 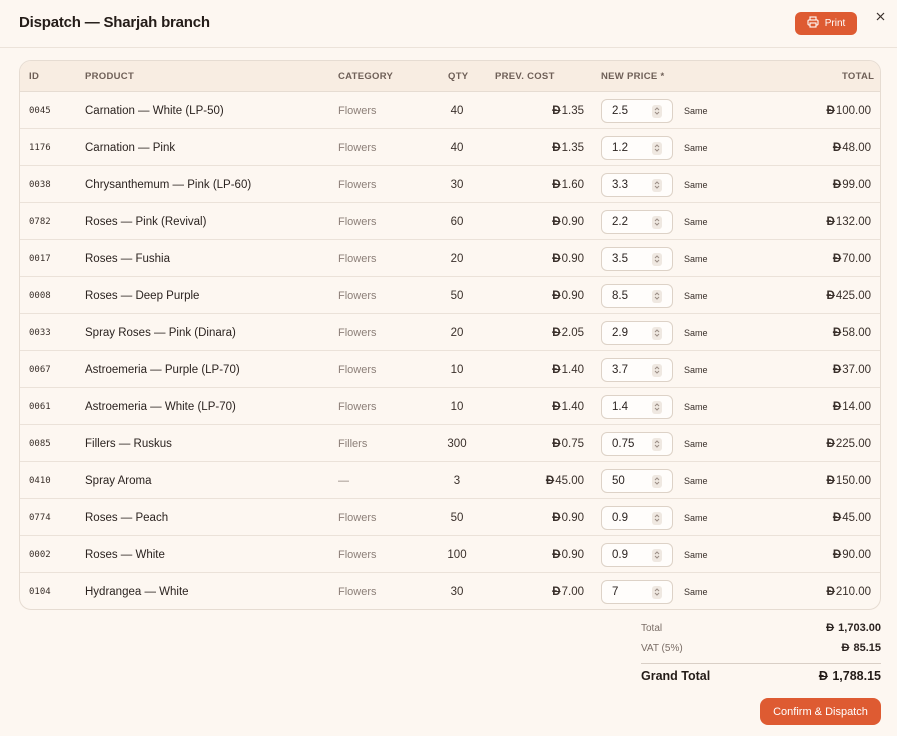 What do you see at coordinates (637, 591) in the screenshot?
I see `new-price-input: 7` at bounding box center [637, 591].